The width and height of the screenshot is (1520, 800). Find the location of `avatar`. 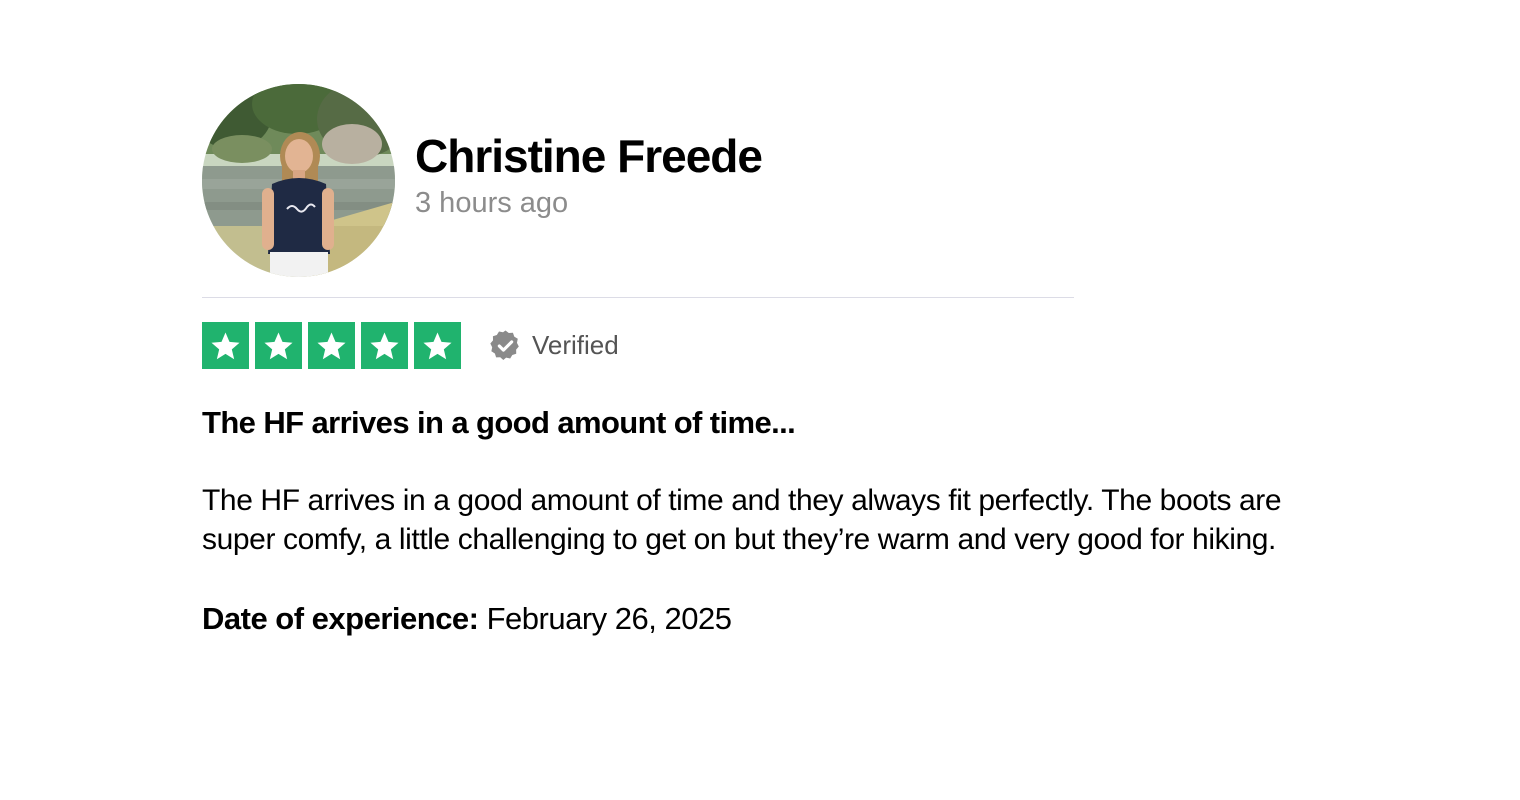

avatar is located at coordinates (298, 180).